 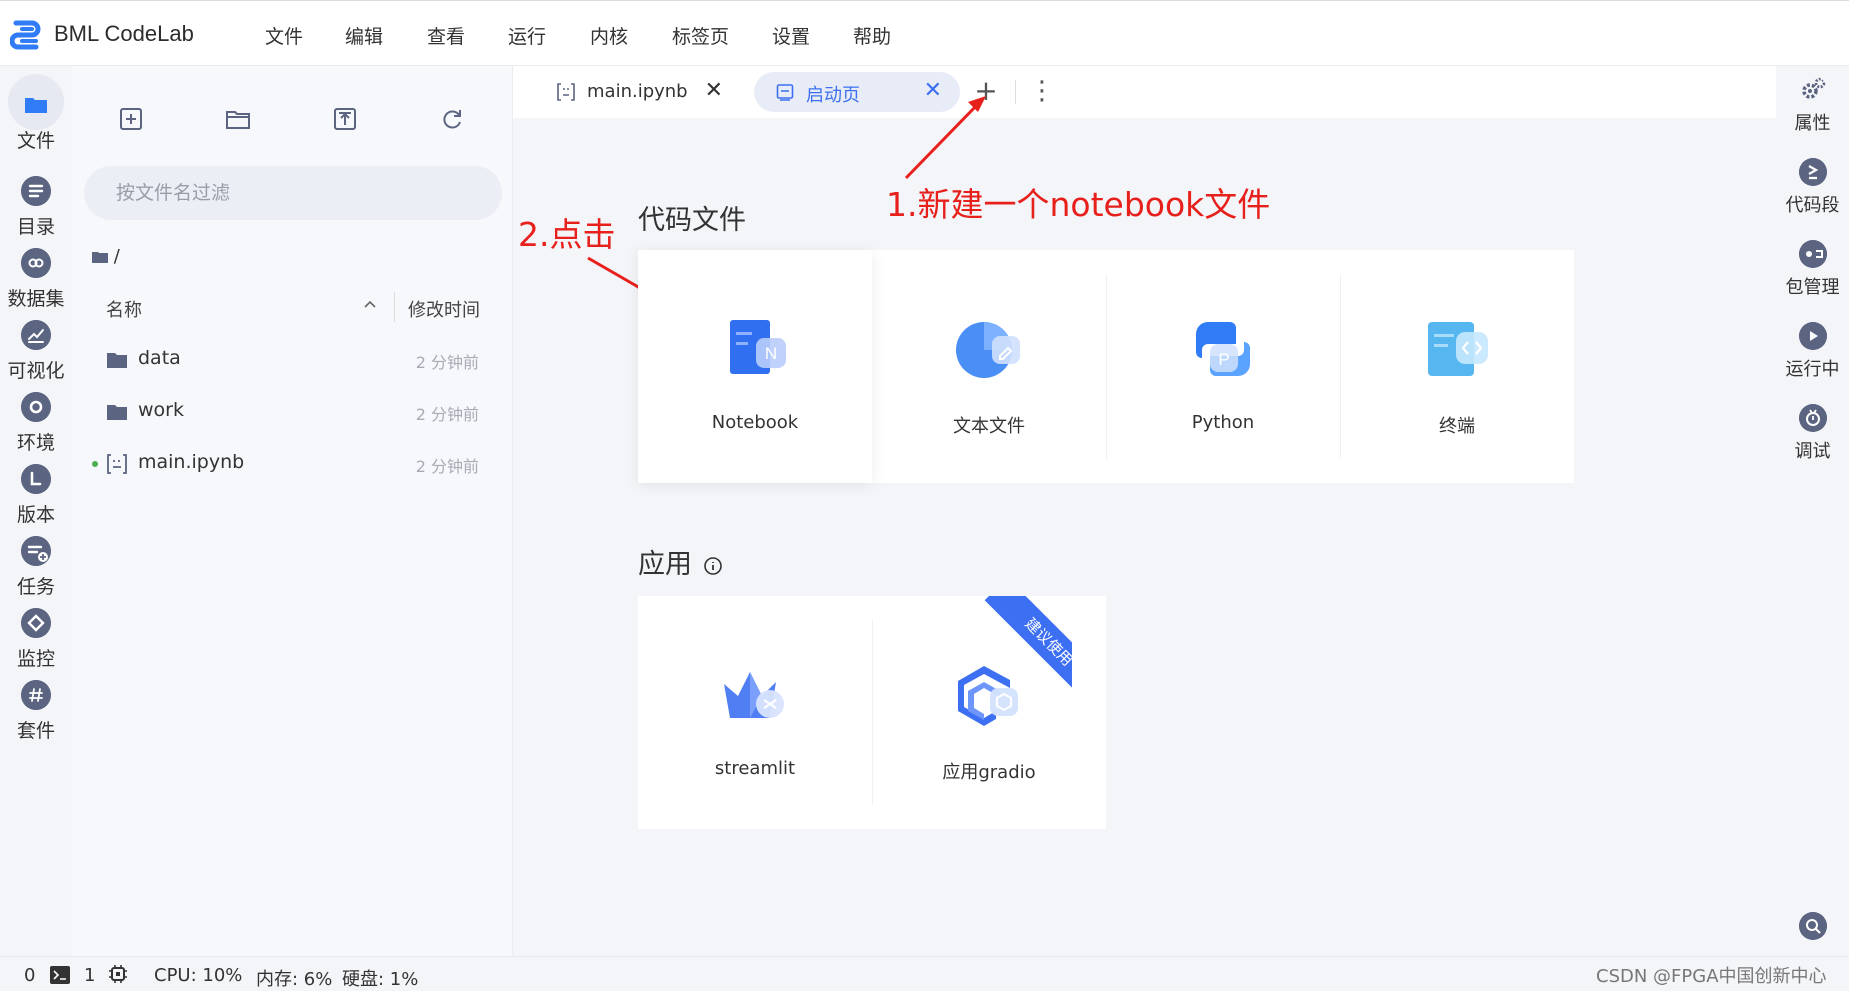 What do you see at coordinates (755, 768) in the screenshot?
I see `card-label: streamlit` at bounding box center [755, 768].